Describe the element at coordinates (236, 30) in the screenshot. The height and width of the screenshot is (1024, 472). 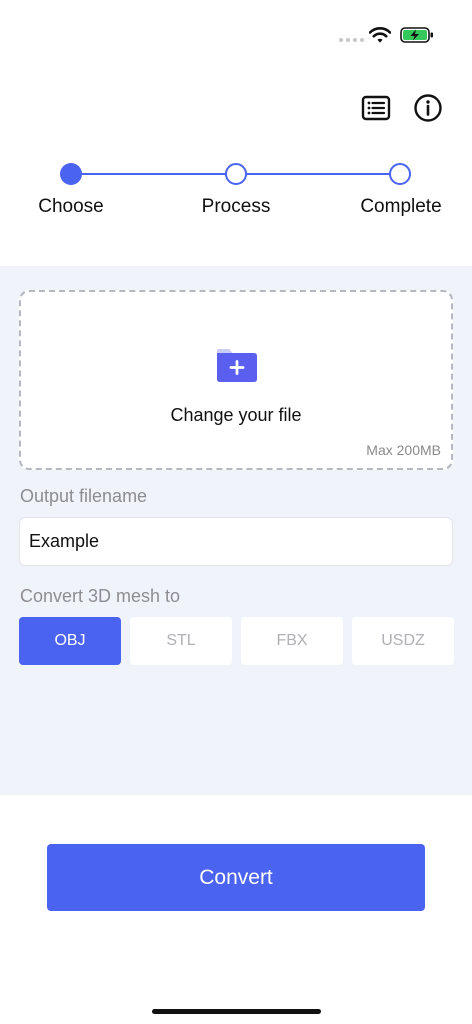
I see `status-bar` at that location.